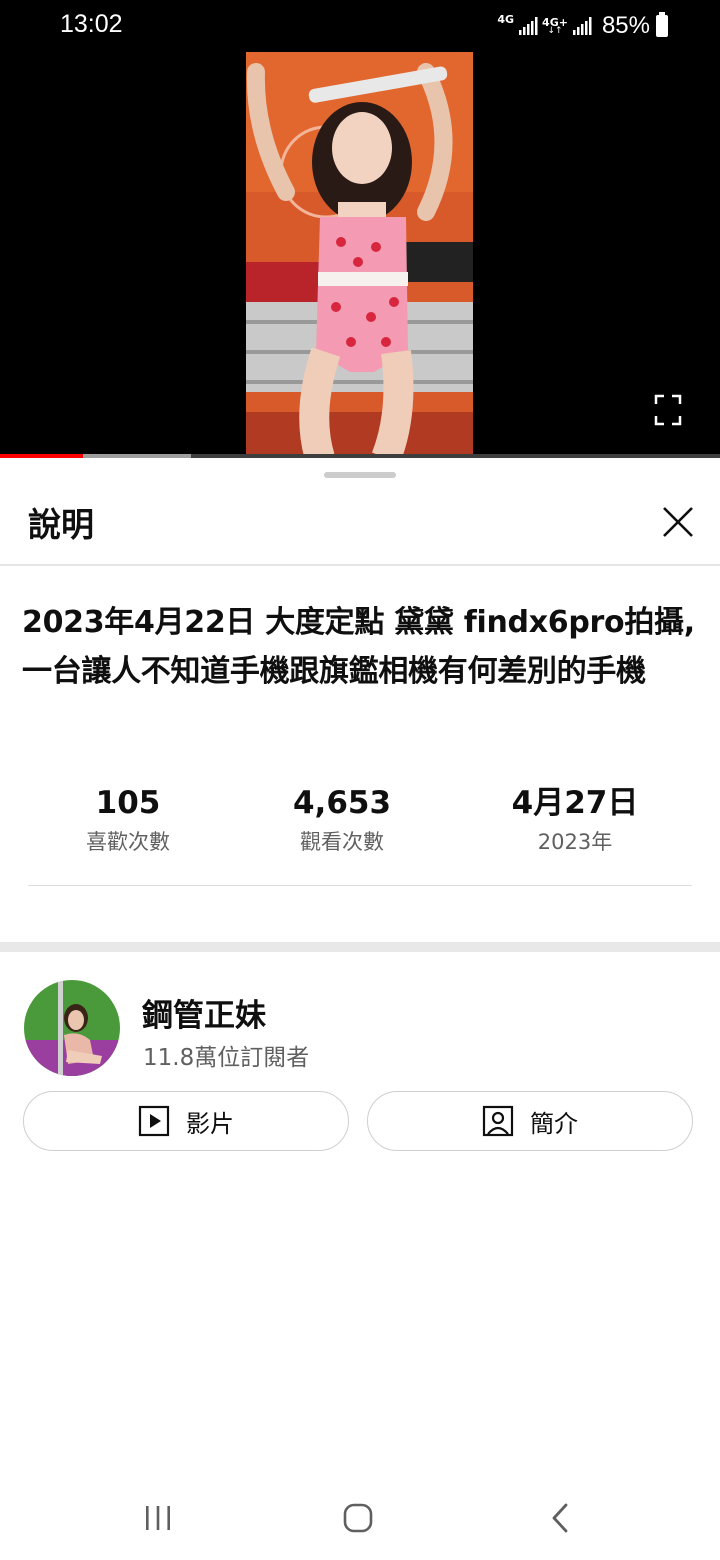  What do you see at coordinates (575, 842) in the screenshot?
I see `upload-year: 2023年` at bounding box center [575, 842].